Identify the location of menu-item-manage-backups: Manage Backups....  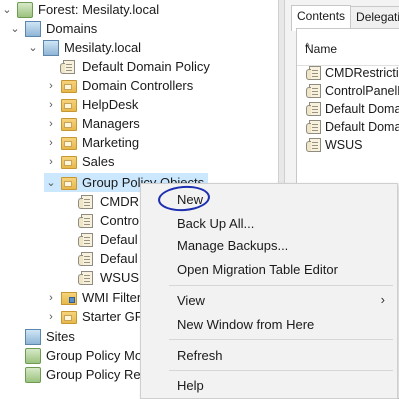
(232, 245).